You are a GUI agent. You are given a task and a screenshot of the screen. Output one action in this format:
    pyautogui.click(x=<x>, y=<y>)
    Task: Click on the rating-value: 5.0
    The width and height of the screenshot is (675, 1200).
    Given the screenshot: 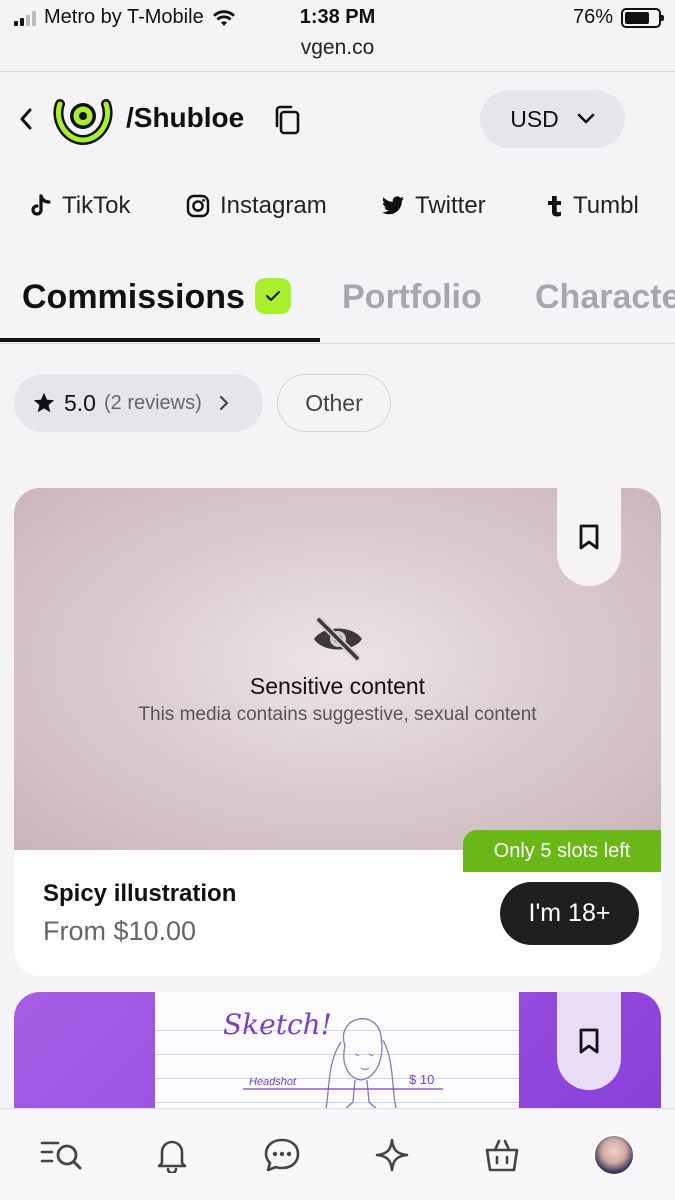 What is the action you would take?
    pyautogui.click(x=80, y=402)
    